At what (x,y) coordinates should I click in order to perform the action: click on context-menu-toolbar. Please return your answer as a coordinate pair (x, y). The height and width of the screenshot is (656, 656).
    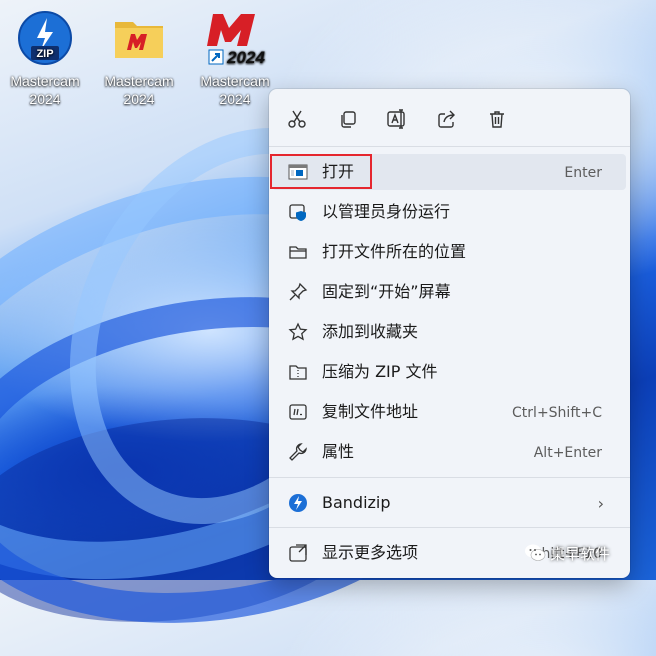
    Looking at the image, I should click on (449, 119).